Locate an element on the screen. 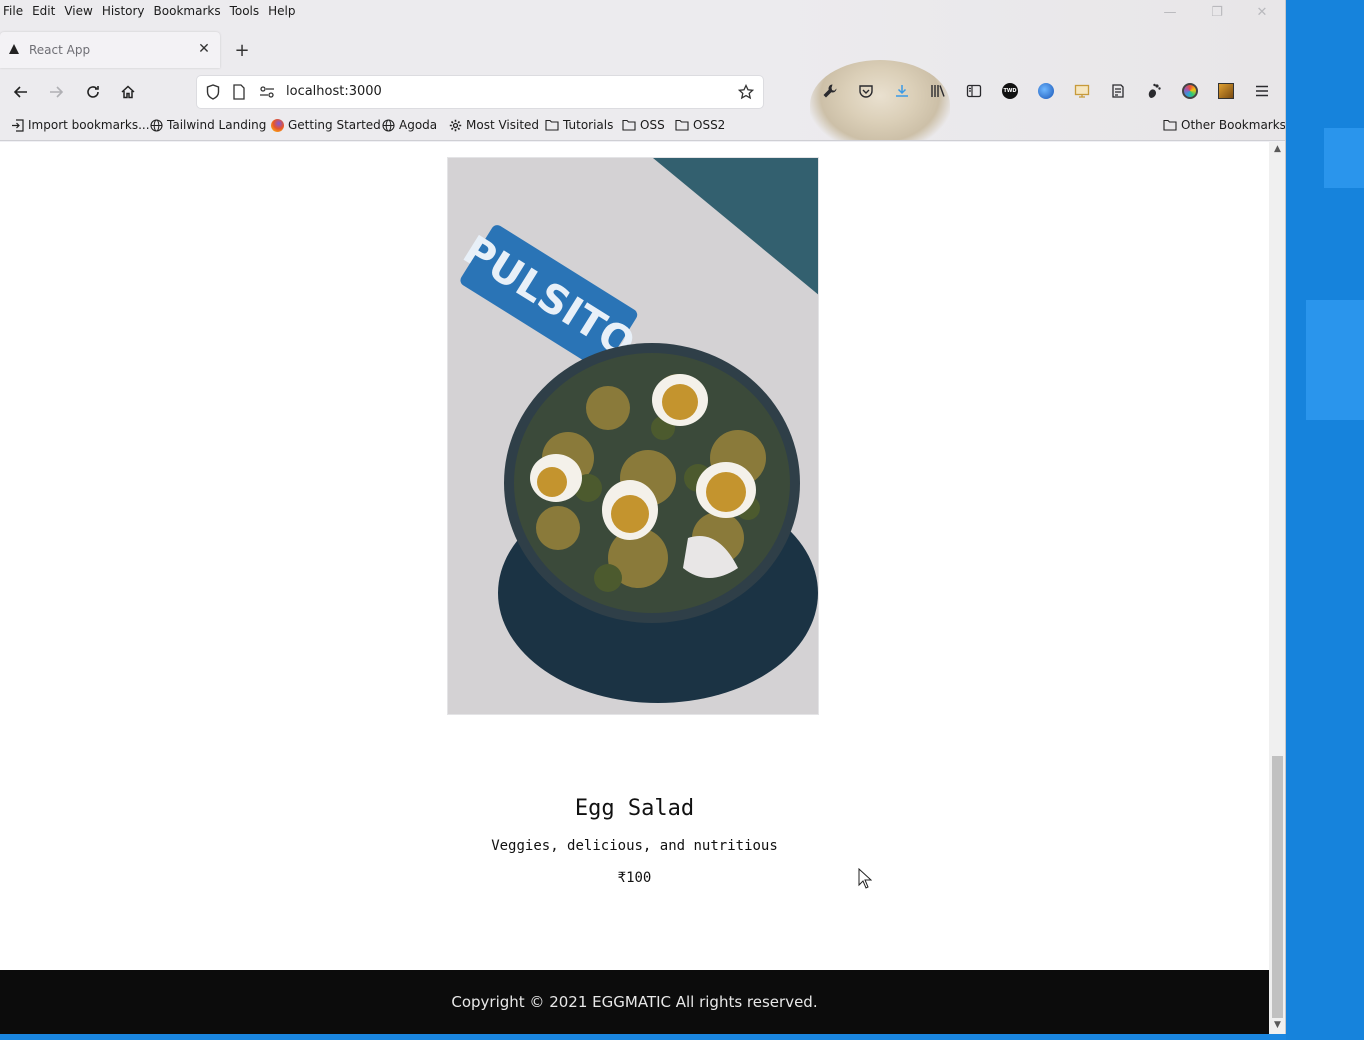 The width and height of the screenshot is (1364, 1040). forward-button is located at coordinates (56, 92).